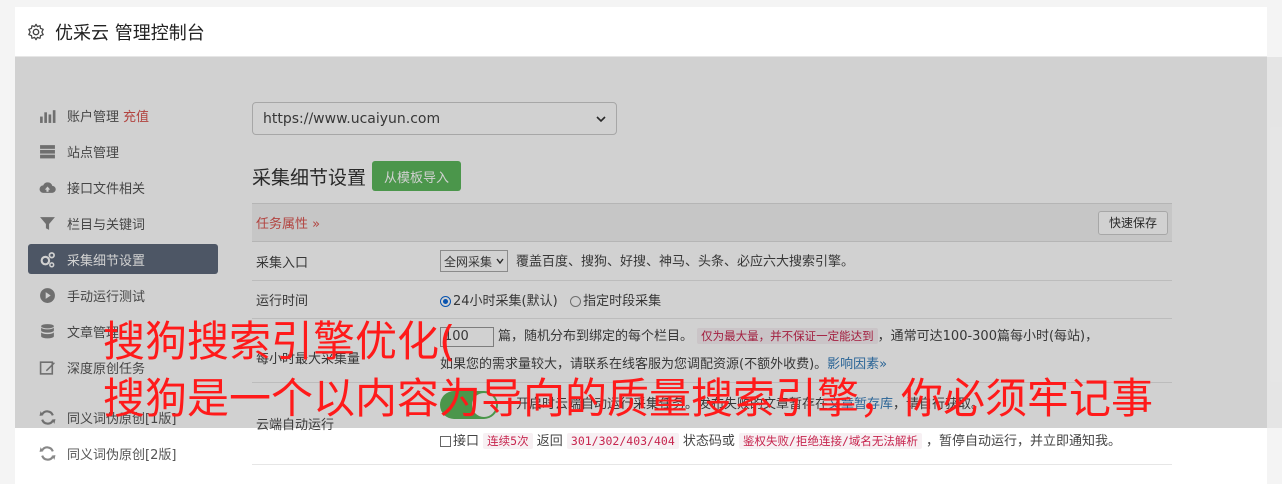 The height and width of the screenshot is (484, 1282). What do you see at coordinates (445, 441) in the screenshot?
I see `interface-error-checkbox` at bounding box center [445, 441].